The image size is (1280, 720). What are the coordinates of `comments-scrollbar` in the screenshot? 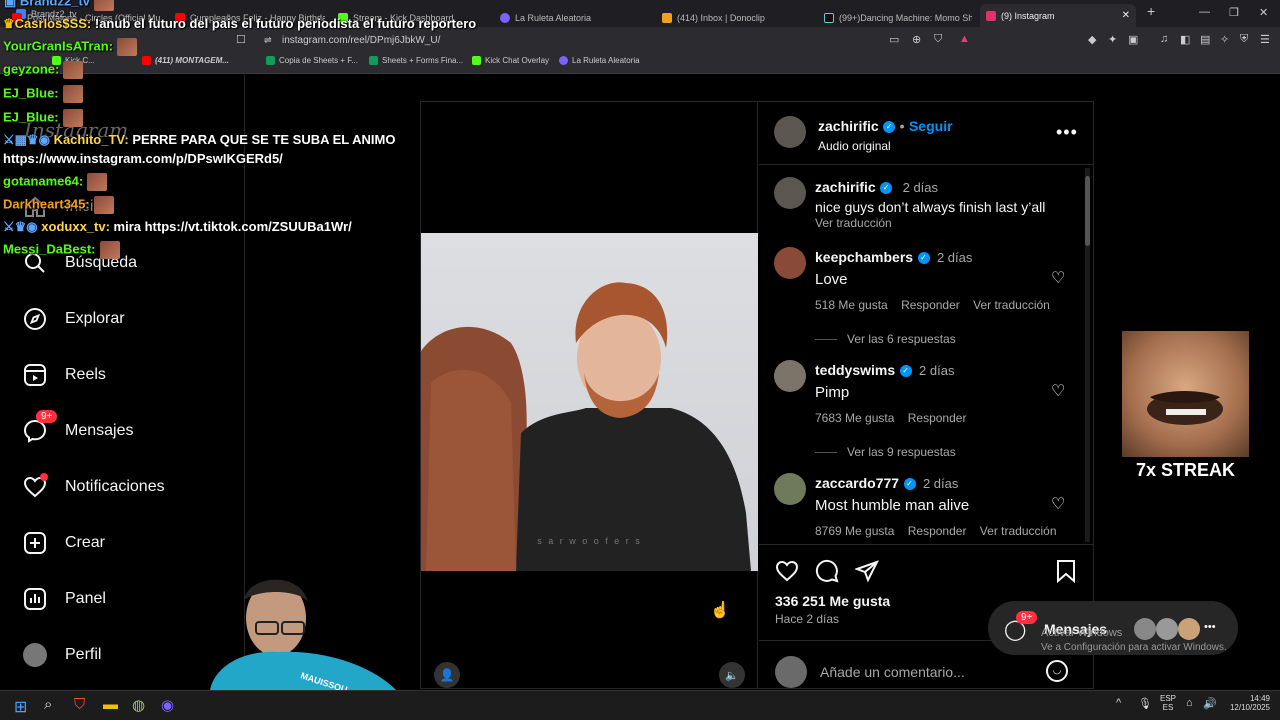 It's located at (1087, 355).